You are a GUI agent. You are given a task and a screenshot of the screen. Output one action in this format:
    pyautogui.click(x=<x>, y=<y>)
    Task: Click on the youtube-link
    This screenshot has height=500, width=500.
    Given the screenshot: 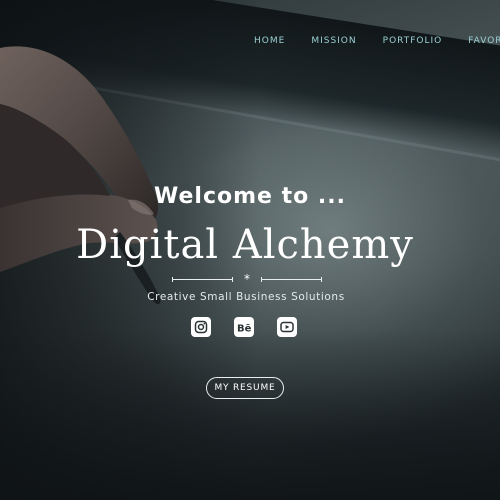 What is the action you would take?
    pyautogui.click(x=287, y=327)
    